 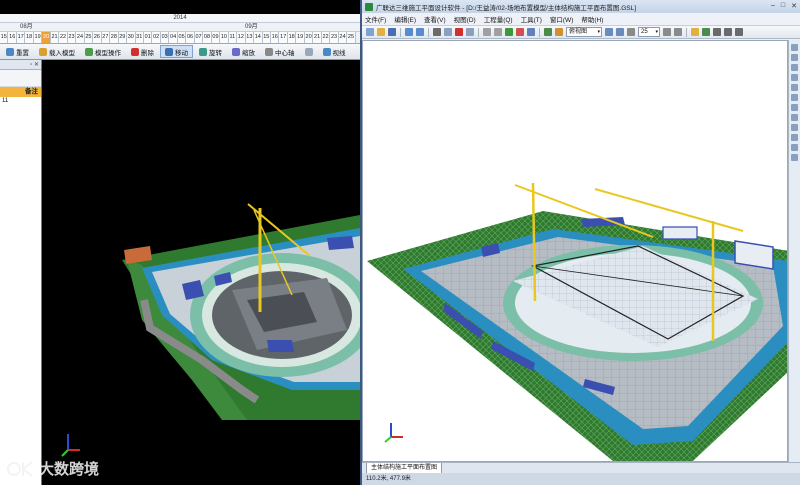 What do you see at coordinates (210, 51) in the screenshot?
I see `toolbar-rotate-button: 旋转` at bounding box center [210, 51].